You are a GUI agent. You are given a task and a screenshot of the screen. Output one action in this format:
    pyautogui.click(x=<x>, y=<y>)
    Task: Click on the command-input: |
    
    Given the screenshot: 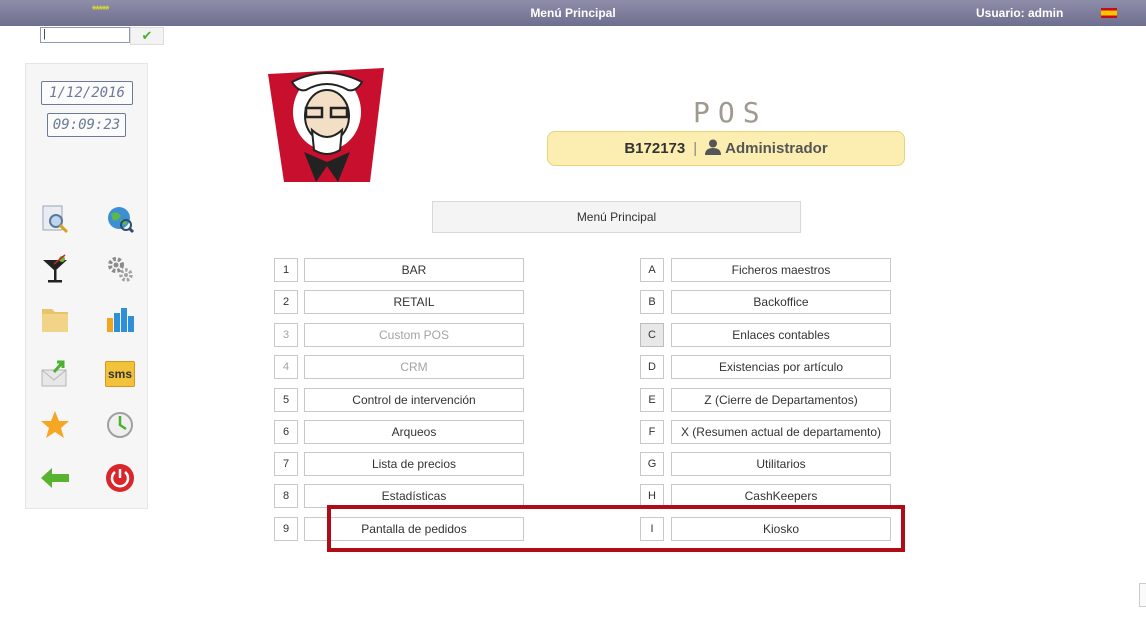 What is the action you would take?
    pyautogui.click(x=85, y=35)
    